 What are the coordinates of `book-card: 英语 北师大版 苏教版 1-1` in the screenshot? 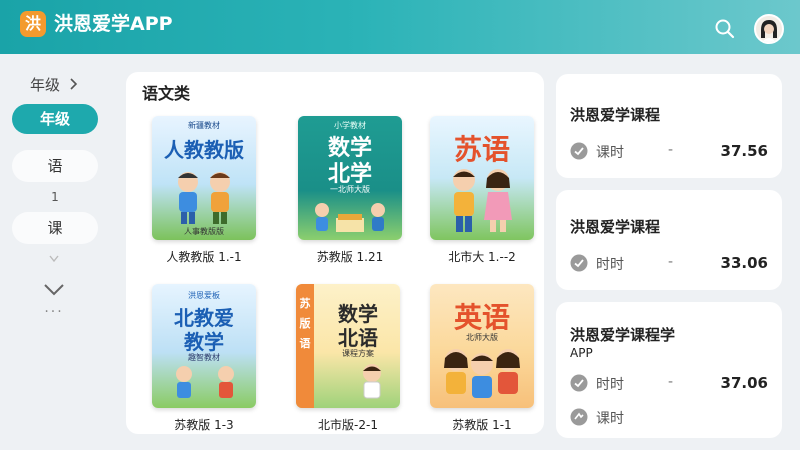 It's located at (482, 358).